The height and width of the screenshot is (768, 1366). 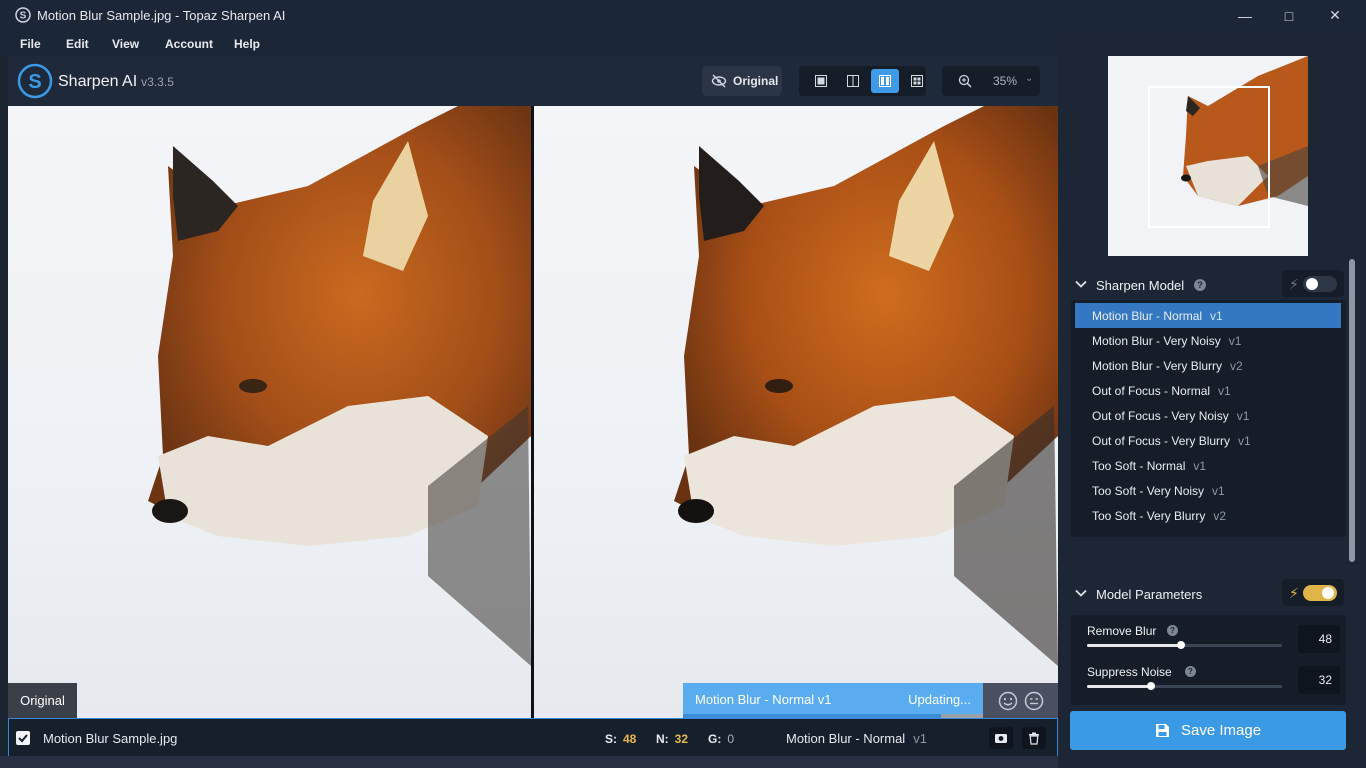 What do you see at coordinates (1319, 680) in the screenshot?
I see `suppress-noise-value: 32` at bounding box center [1319, 680].